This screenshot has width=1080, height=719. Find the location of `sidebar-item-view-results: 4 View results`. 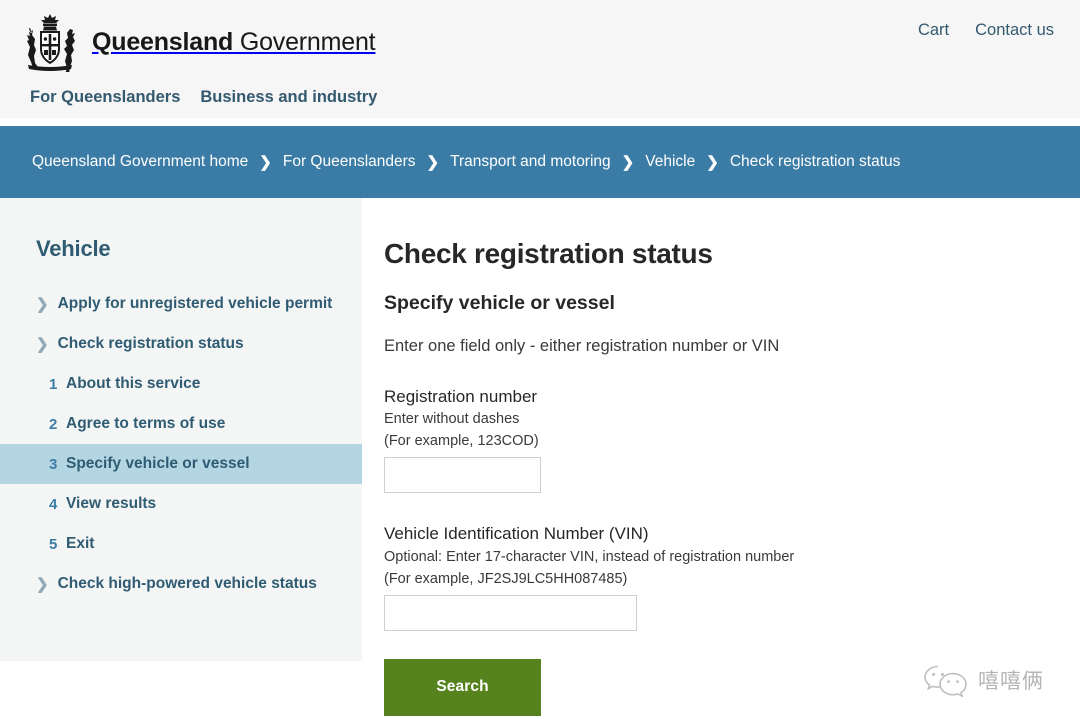

sidebar-item-view-results: 4 View results is located at coordinates (181, 504).